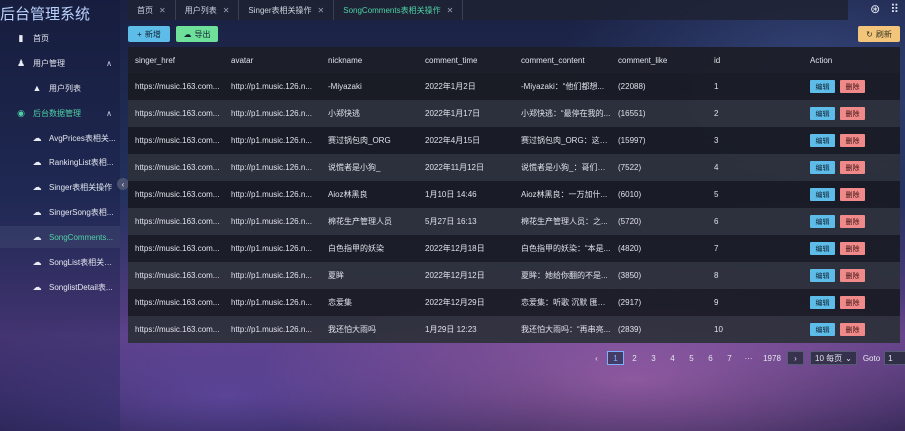 The image size is (905, 431). Describe the element at coordinates (369, 60) in the screenshot. I see `column-header: nickname` at that location.